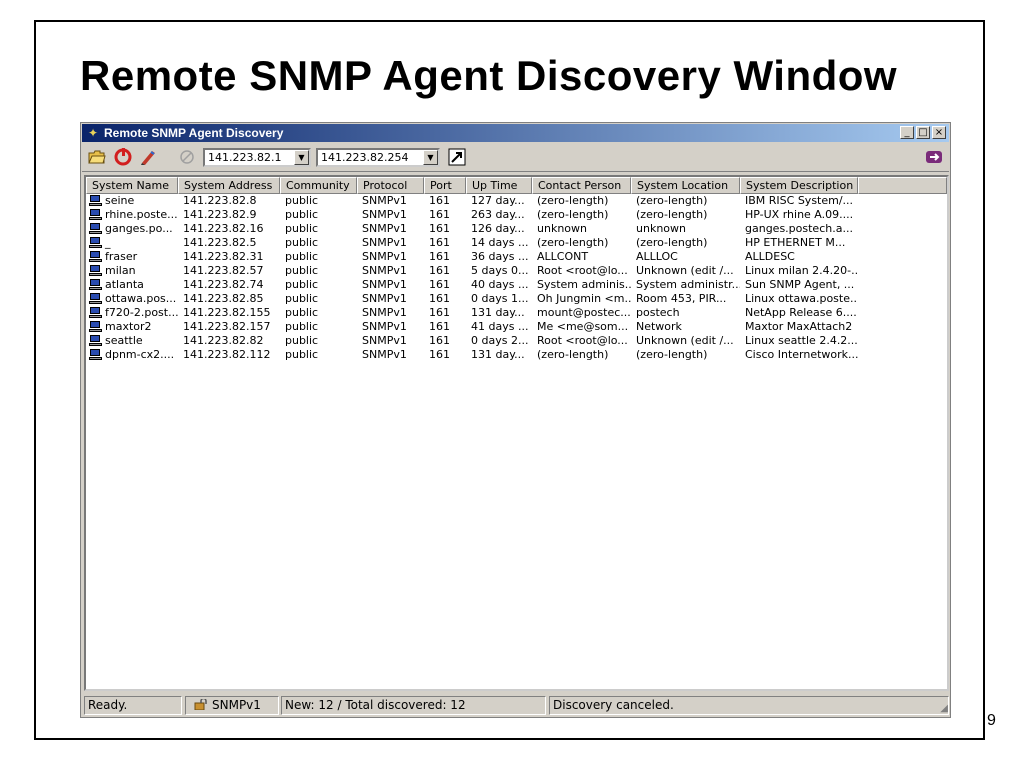 The image size is (1024, 768). Describe the element at coordinates (581, 185) in the screenshot. I see `column-header: Contact Person` at that location.